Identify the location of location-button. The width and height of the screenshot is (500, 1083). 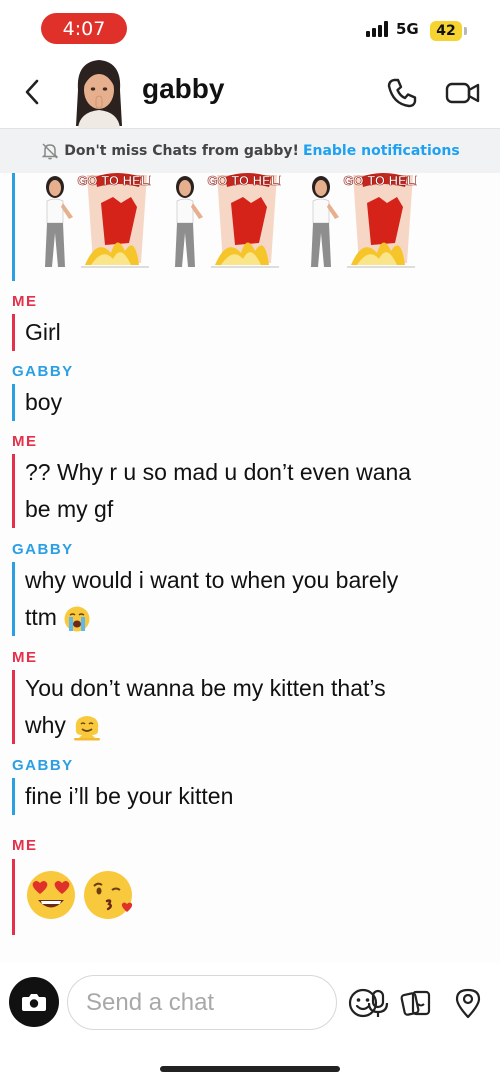
(468, 1003).